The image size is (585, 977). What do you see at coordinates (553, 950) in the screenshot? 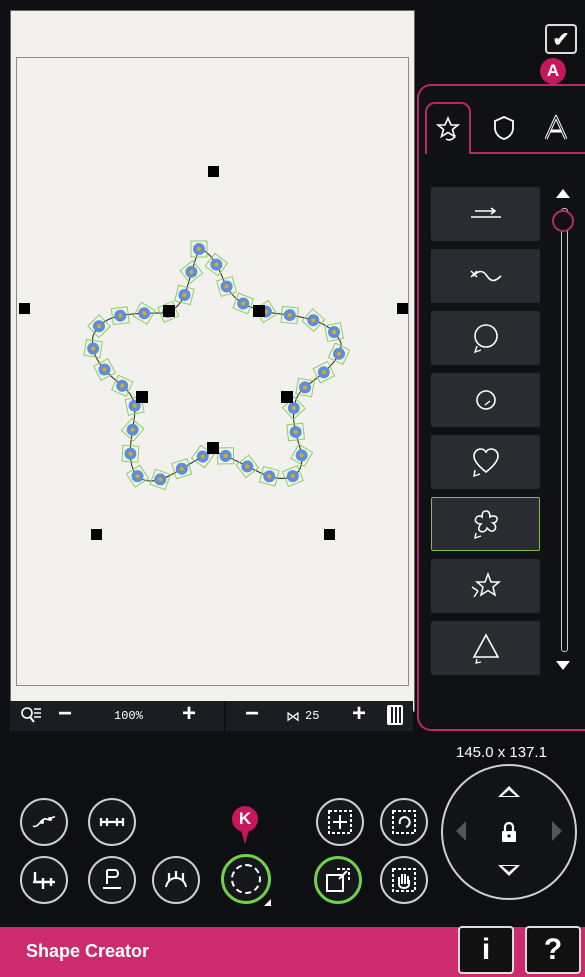
I see `help-button: ?` at bounding box center [553, 950].